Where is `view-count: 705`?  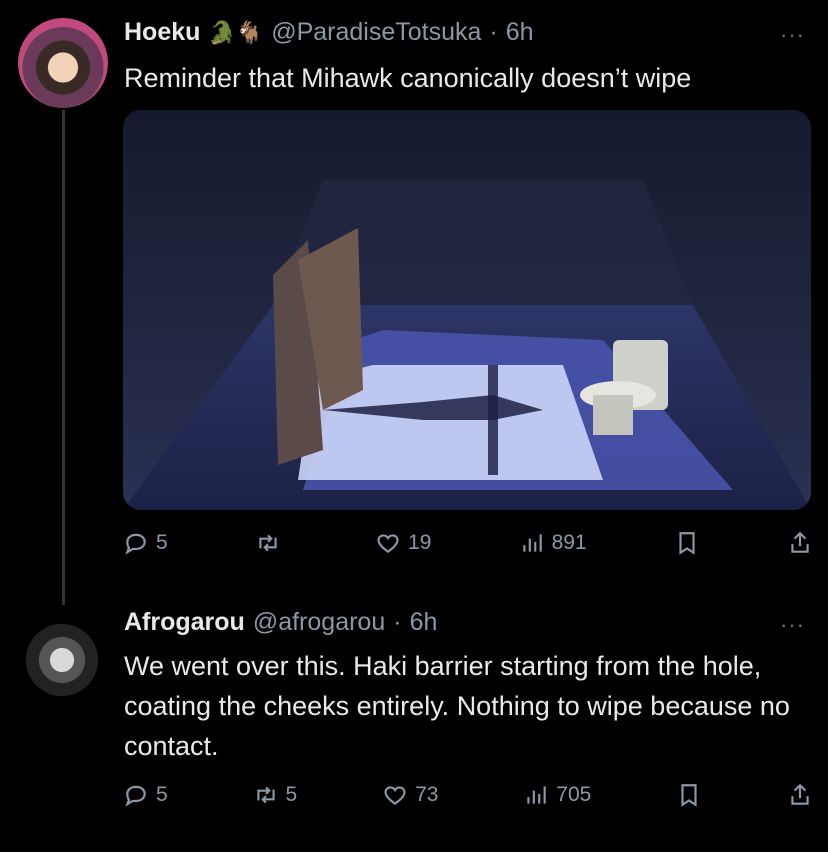
view-count: 705 is located at coordinates (574, 794).